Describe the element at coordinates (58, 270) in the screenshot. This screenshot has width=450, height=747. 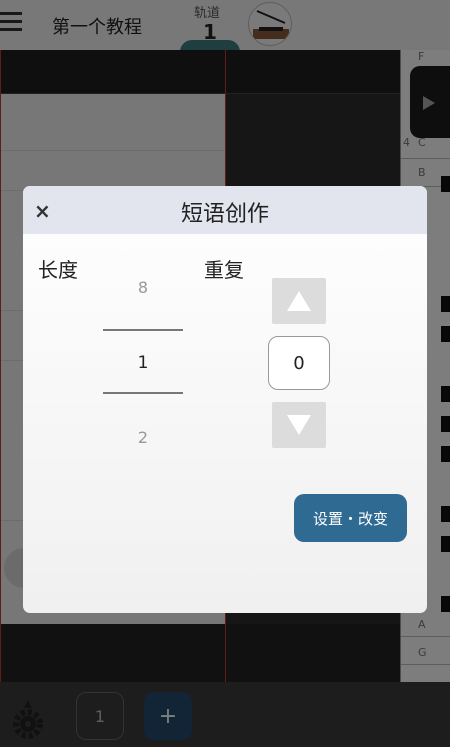
I see `length-label: 长度` at that location.